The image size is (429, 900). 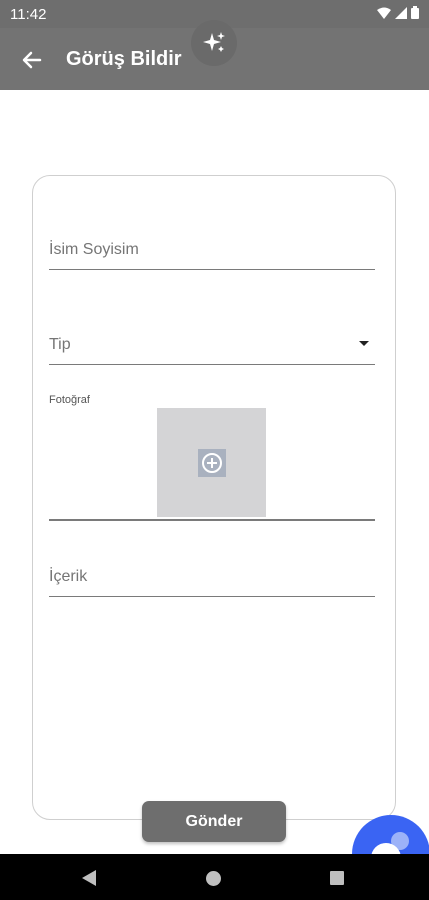 I want to click on name-field: İsim Soyisim, so click(x=212, y=252).